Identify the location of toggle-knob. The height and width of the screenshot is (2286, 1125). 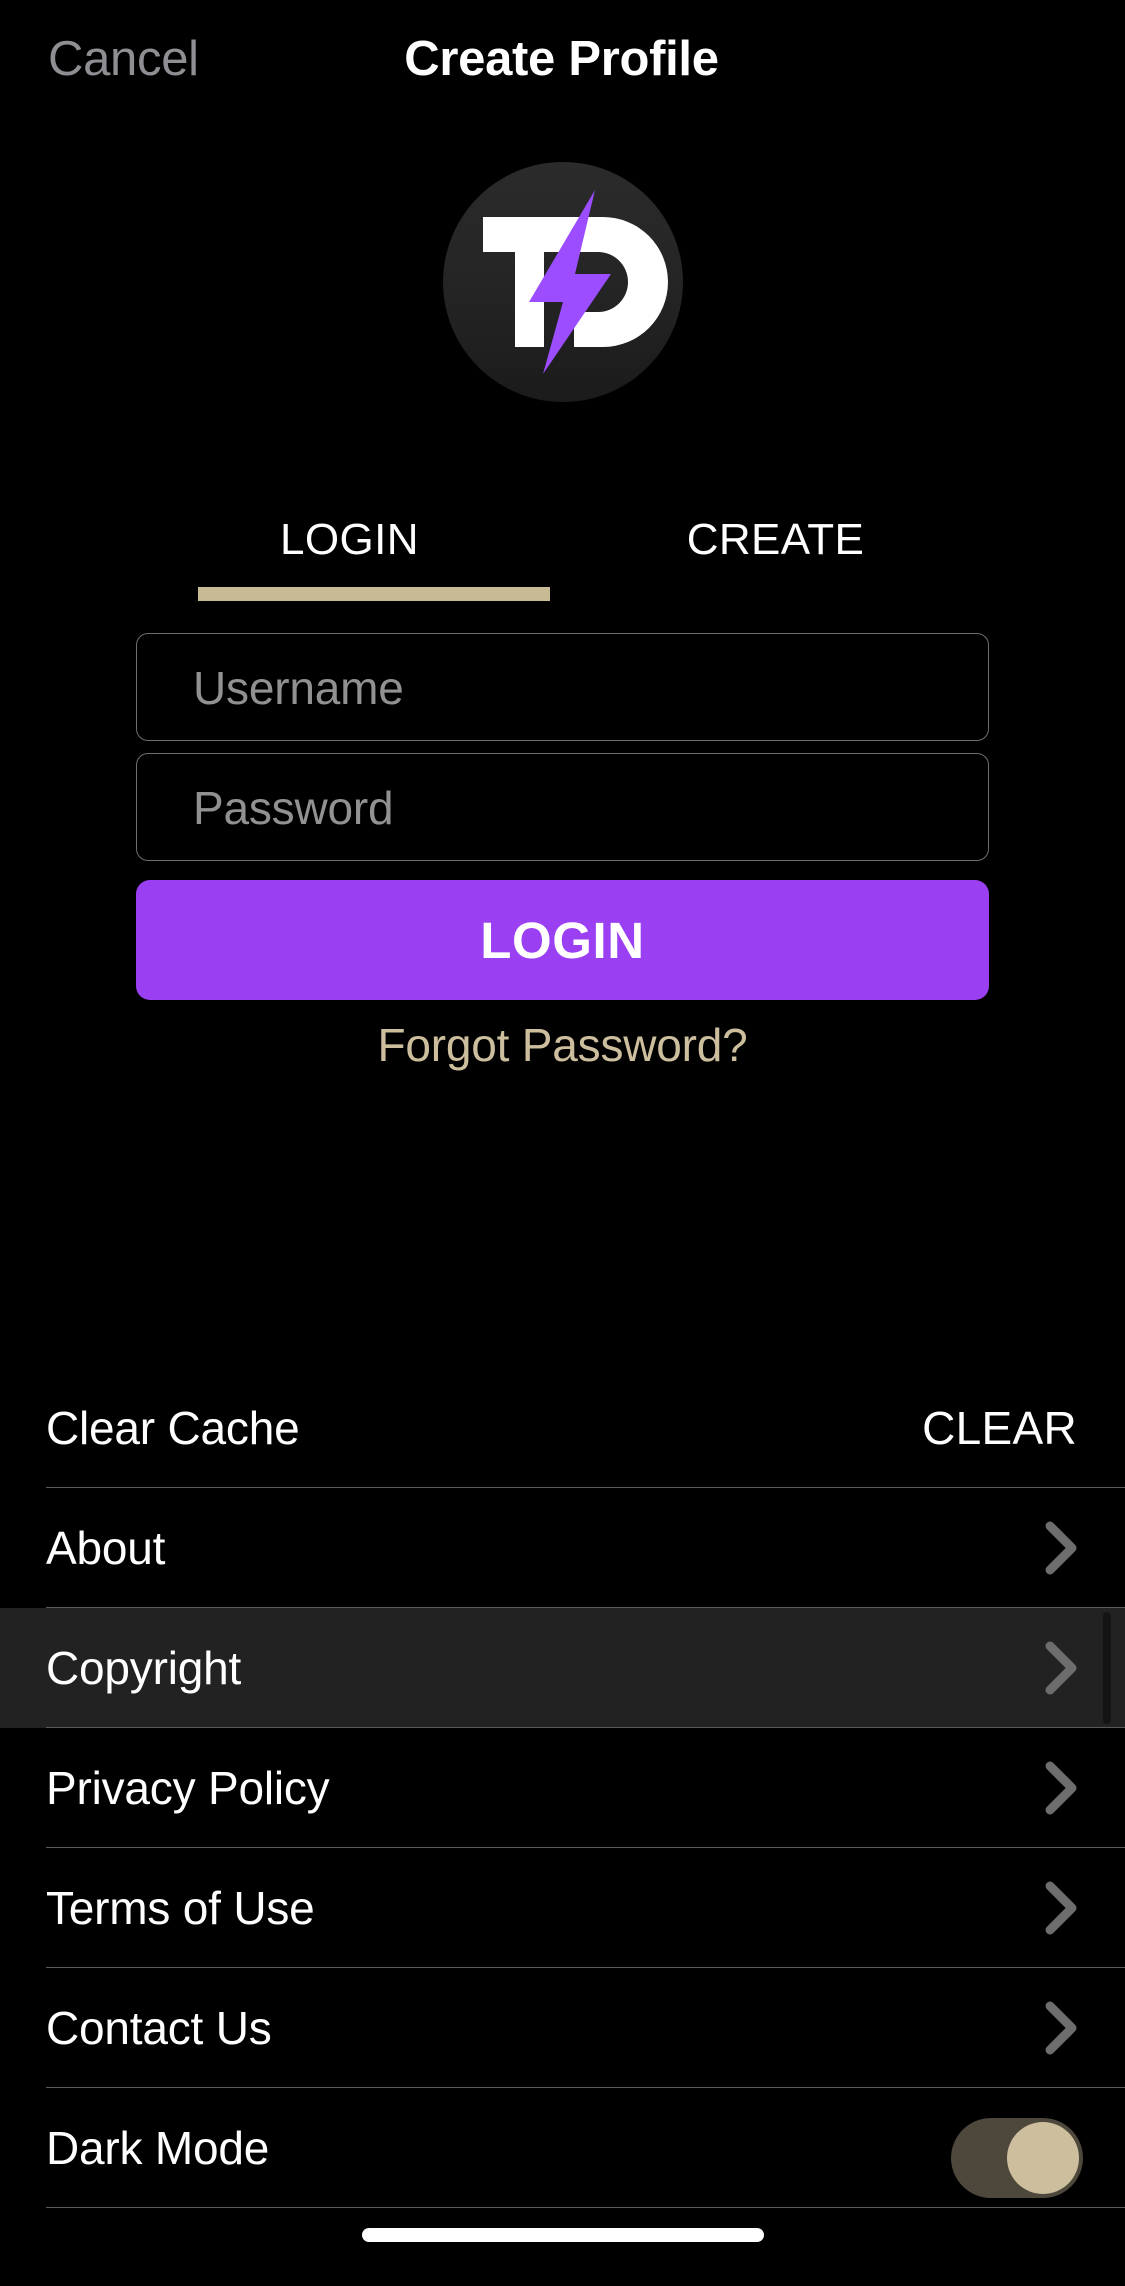
(1043, 2158).